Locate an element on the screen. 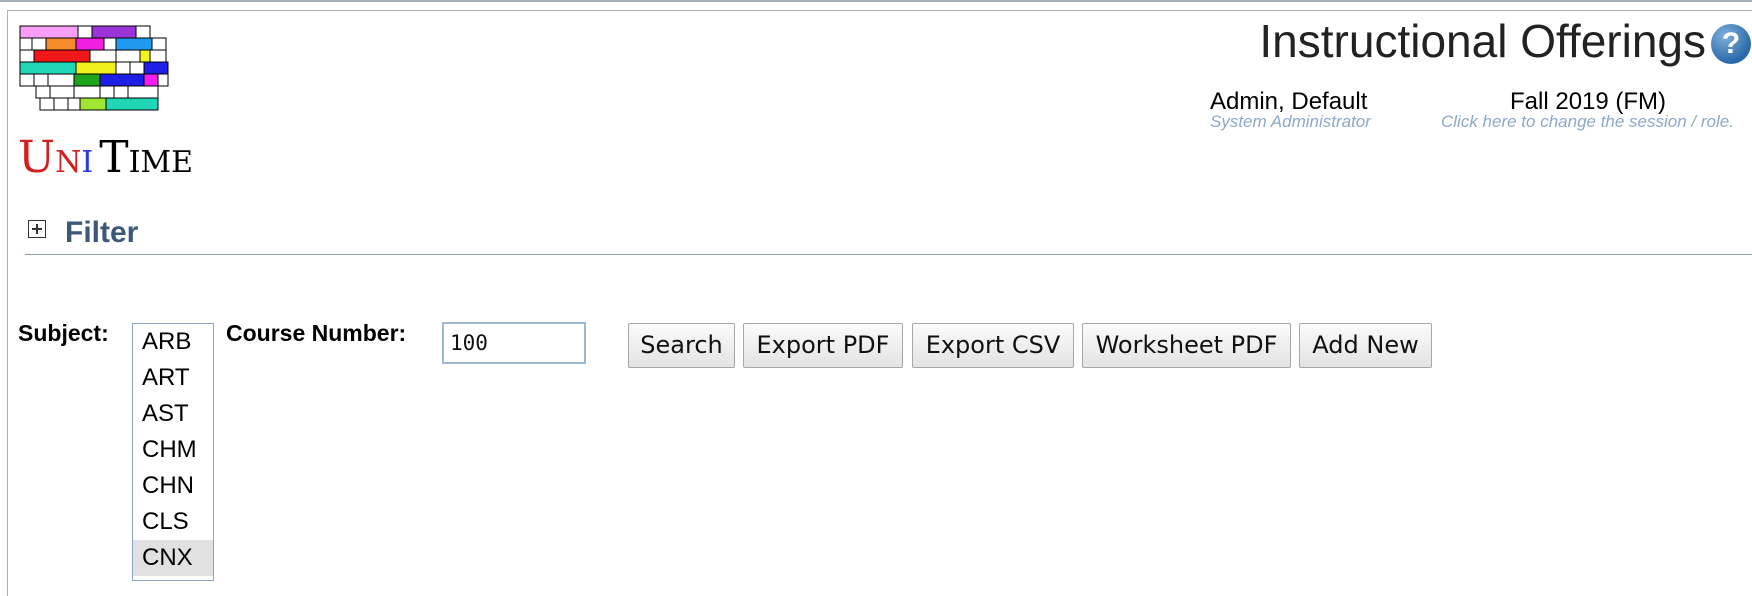 Image resolution: width=1752 pixels, height=596 pixels. course-number-label: Course Number: is located at coordinates (316, 333).